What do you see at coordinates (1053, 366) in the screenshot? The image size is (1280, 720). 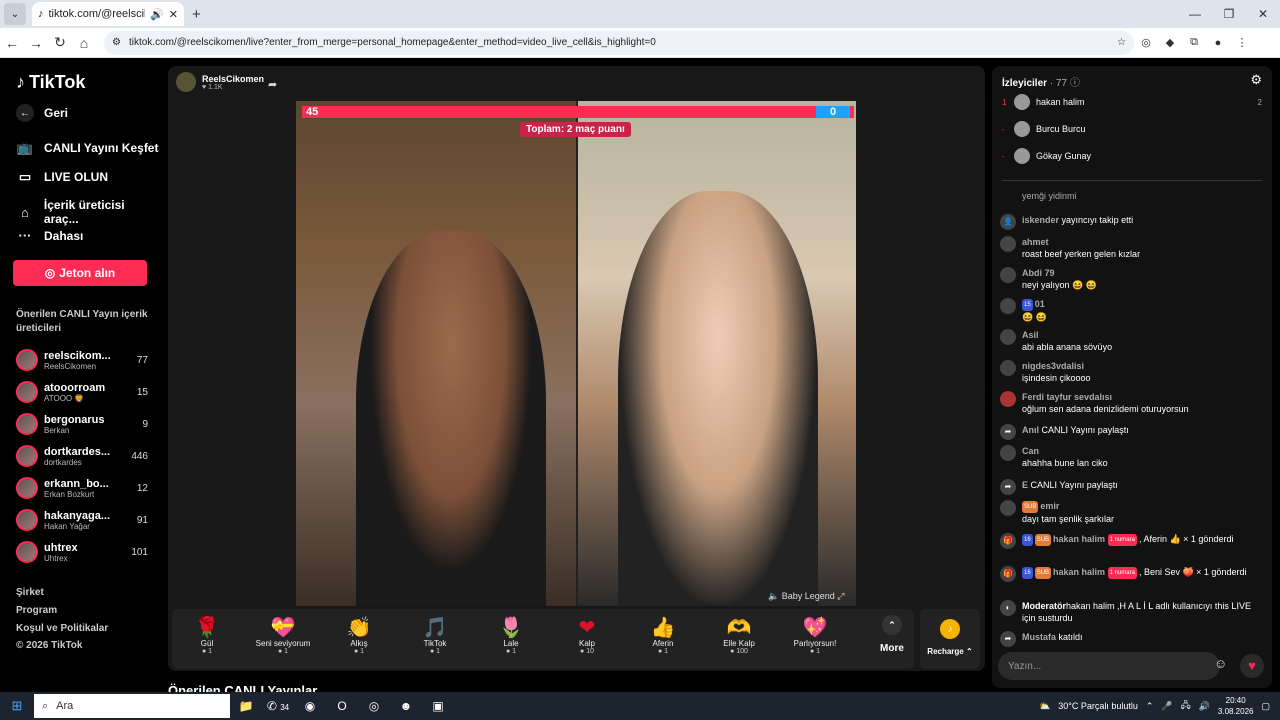 I see `message-user: nigdes3vdalisi` at bounding box center [1053, 366].